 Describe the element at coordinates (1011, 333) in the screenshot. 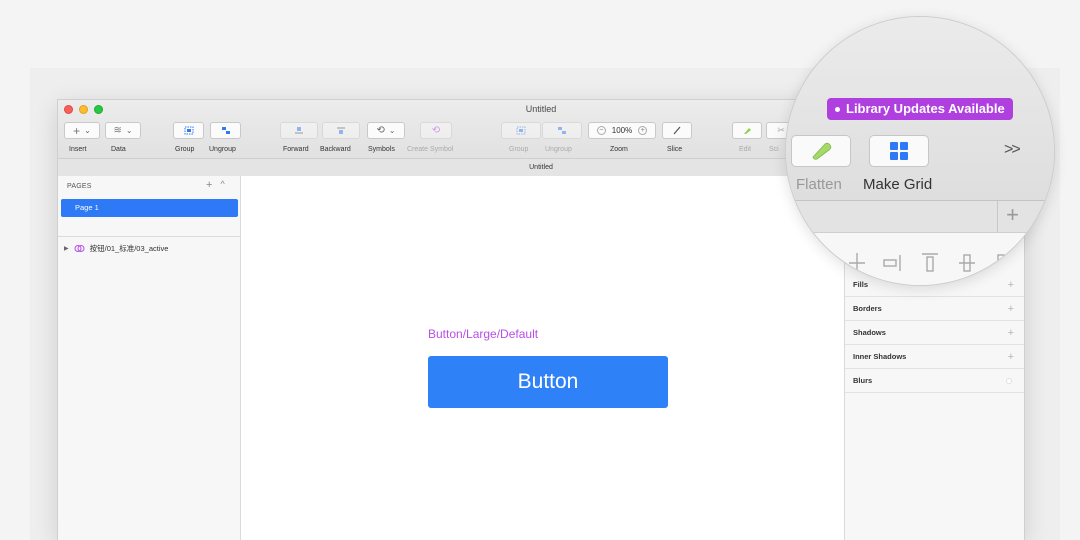

I see `add-shadow-button: +` at that location.